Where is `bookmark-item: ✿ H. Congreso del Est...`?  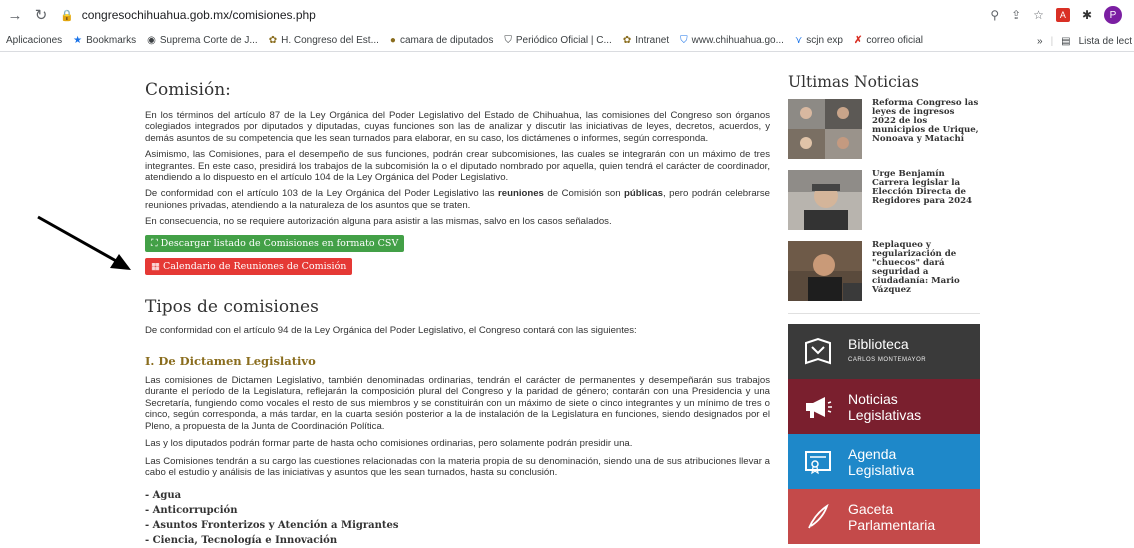 bookmark-item: ✿ H. Congreso del Est... is located at coordinates (324, 40).